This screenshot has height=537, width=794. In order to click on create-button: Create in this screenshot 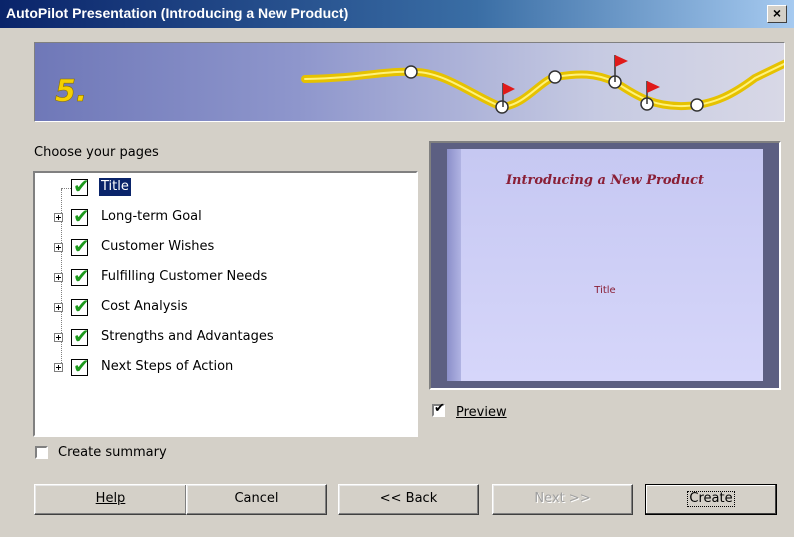, I will do `click(711, 499)`.